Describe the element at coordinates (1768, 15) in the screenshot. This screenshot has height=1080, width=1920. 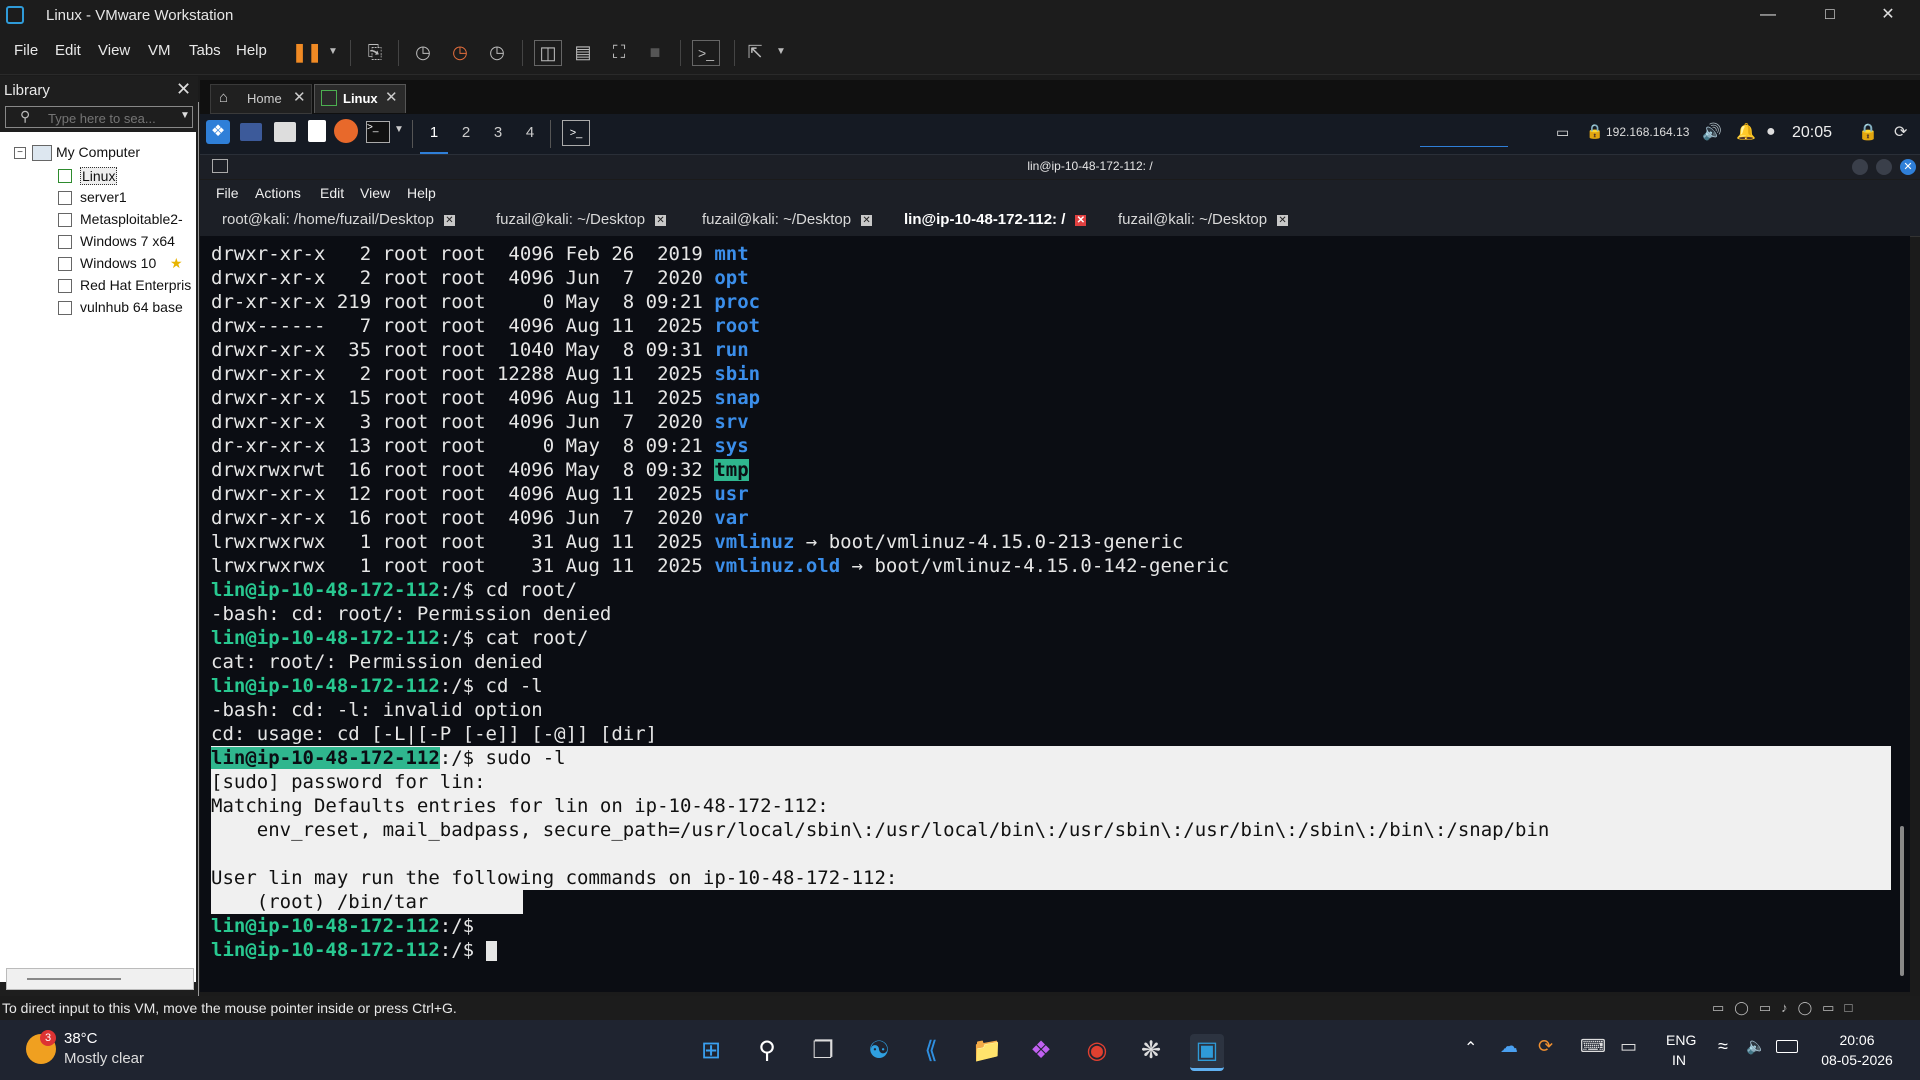
I see `minimize-icon: —` at that location.